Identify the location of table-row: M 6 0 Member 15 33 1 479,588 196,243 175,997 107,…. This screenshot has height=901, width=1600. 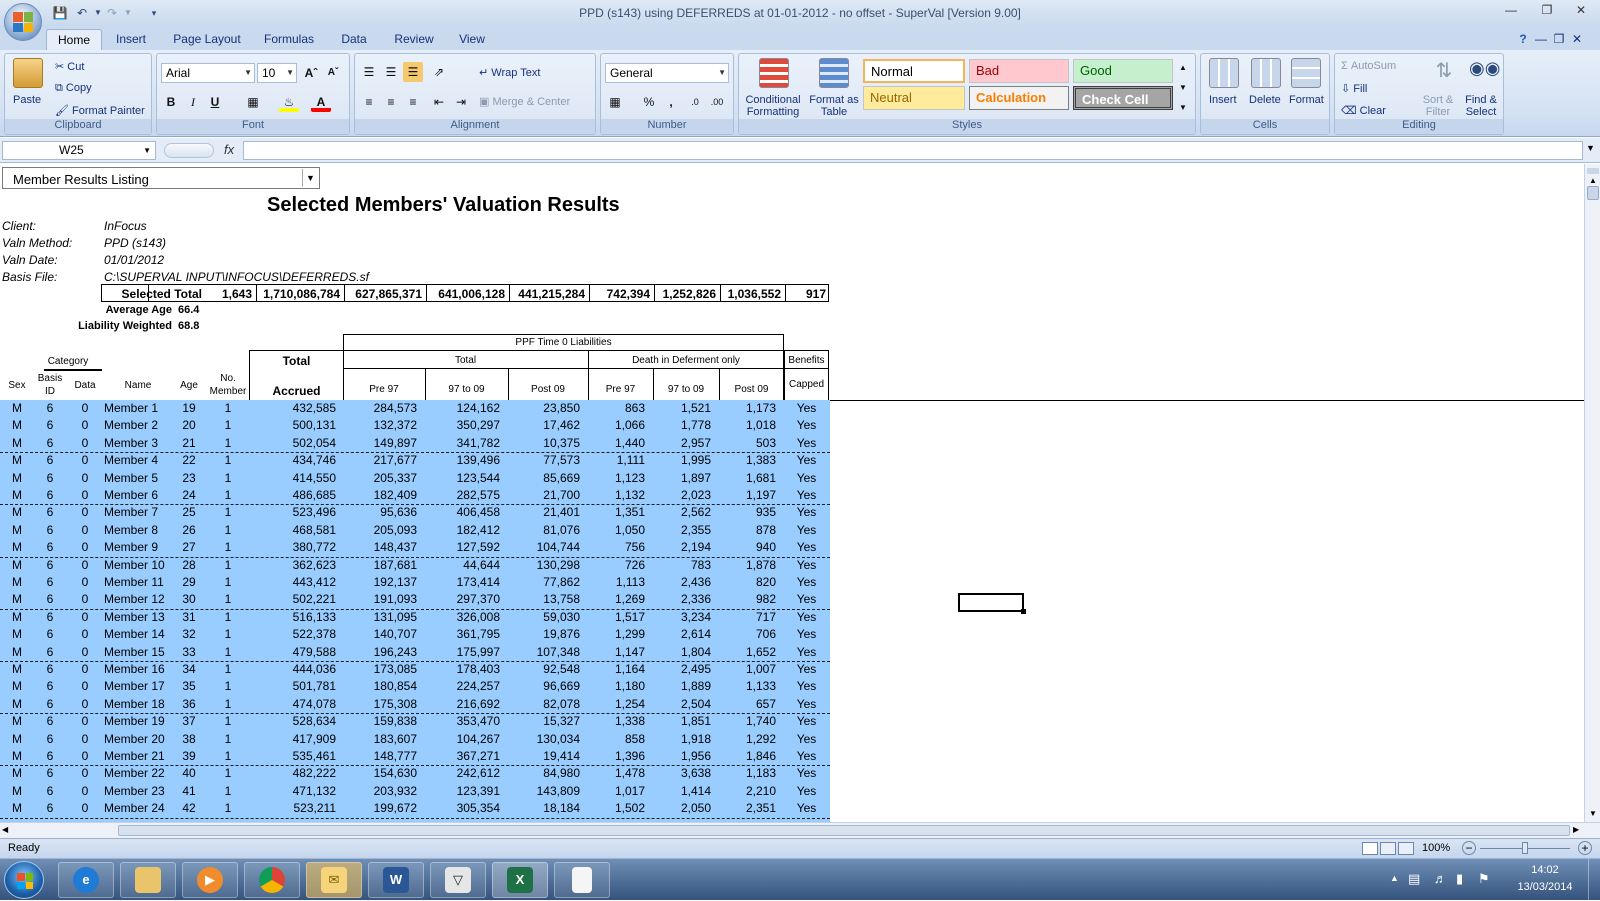
(415, 652).